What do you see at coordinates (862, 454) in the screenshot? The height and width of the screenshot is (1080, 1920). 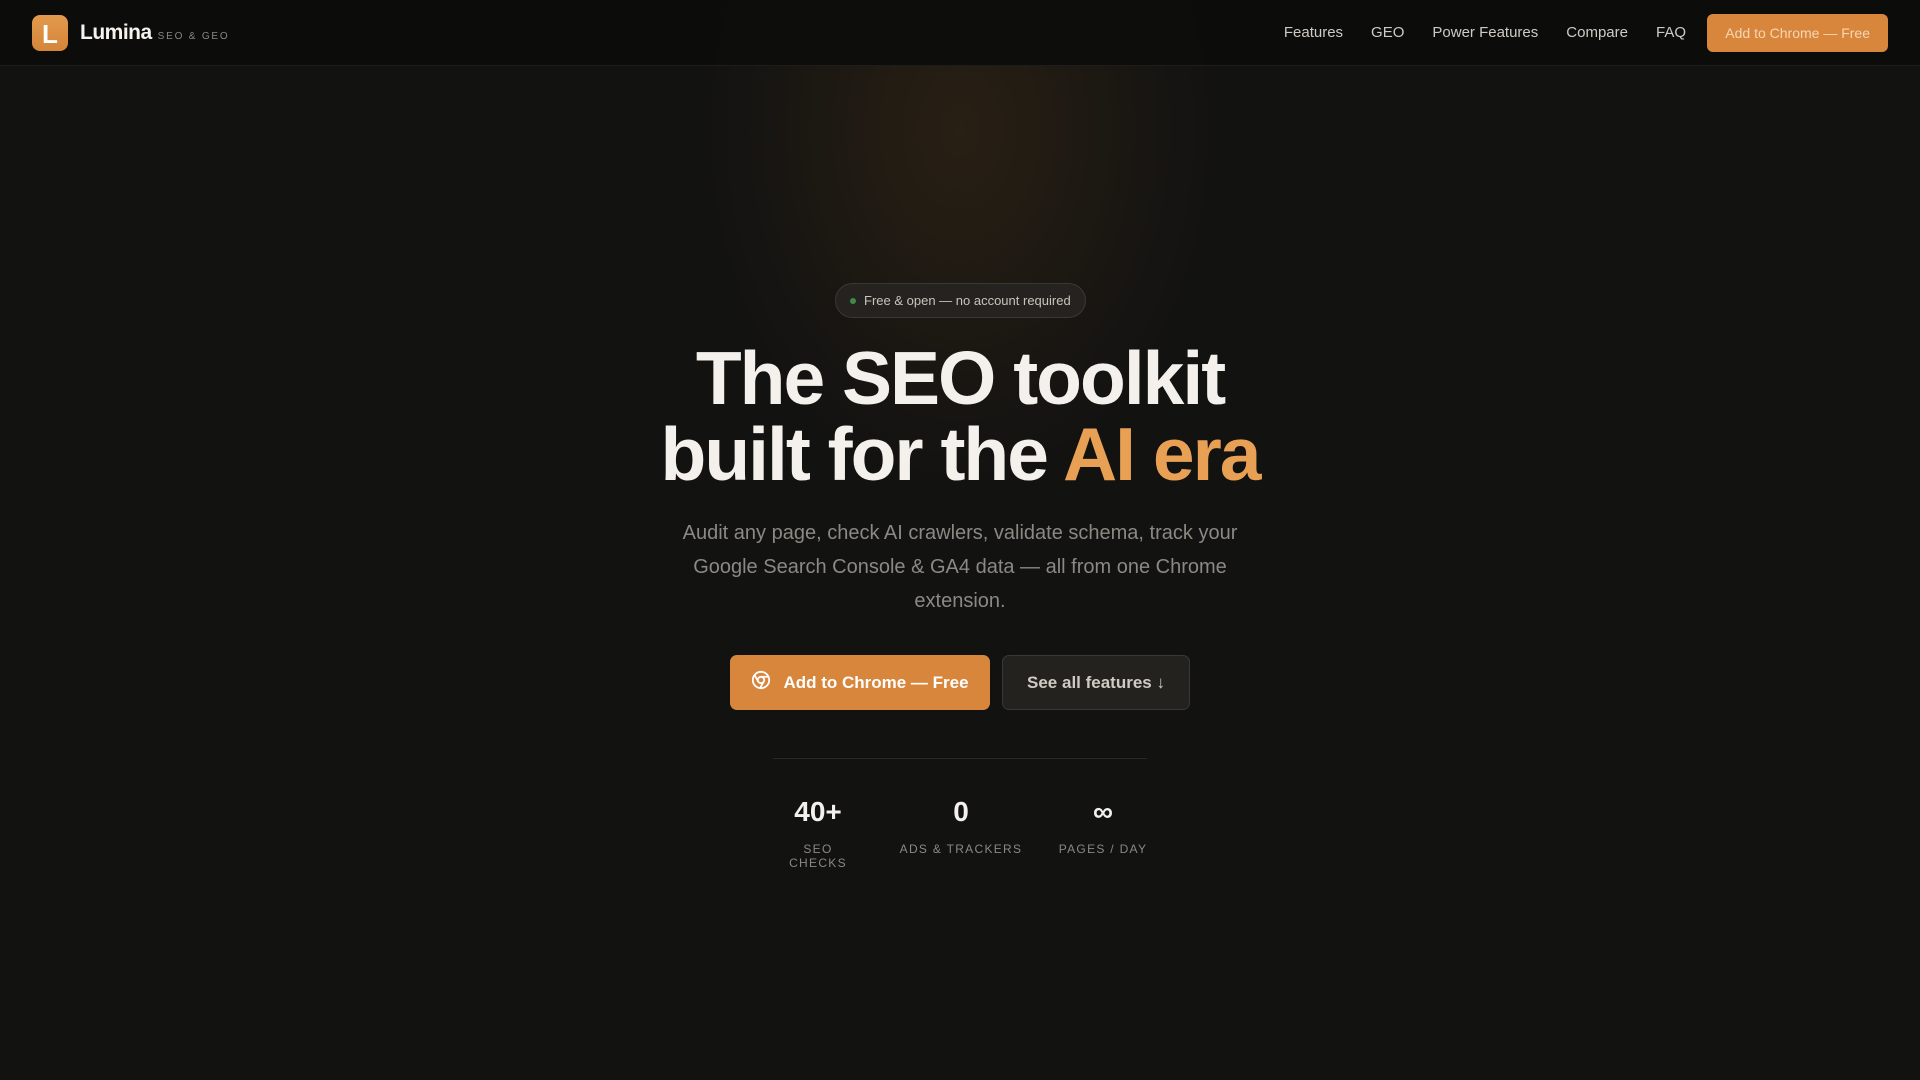 I see `headline-line-2: built for the` at bounding box center [862, 454].